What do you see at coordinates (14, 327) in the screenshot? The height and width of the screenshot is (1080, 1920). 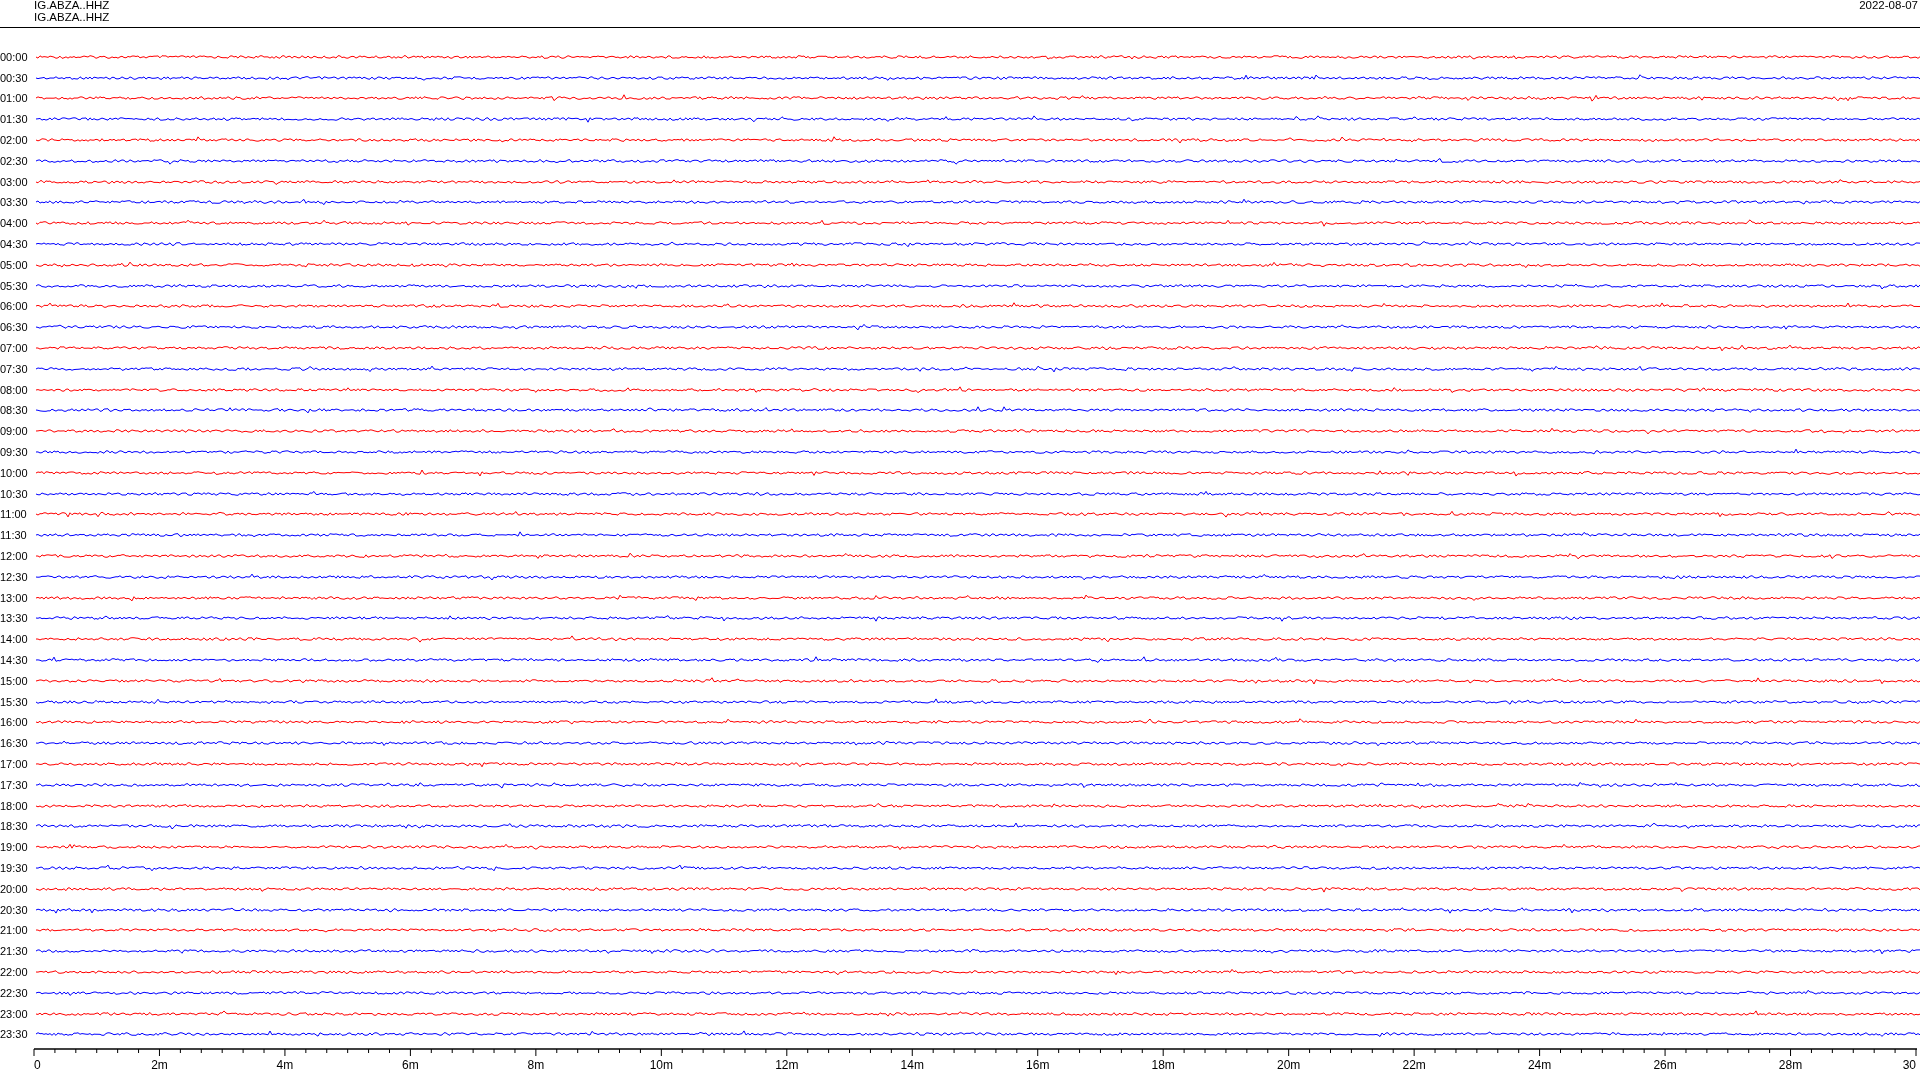 I see `time-label: 06:30` at bounding box center [14, 327].